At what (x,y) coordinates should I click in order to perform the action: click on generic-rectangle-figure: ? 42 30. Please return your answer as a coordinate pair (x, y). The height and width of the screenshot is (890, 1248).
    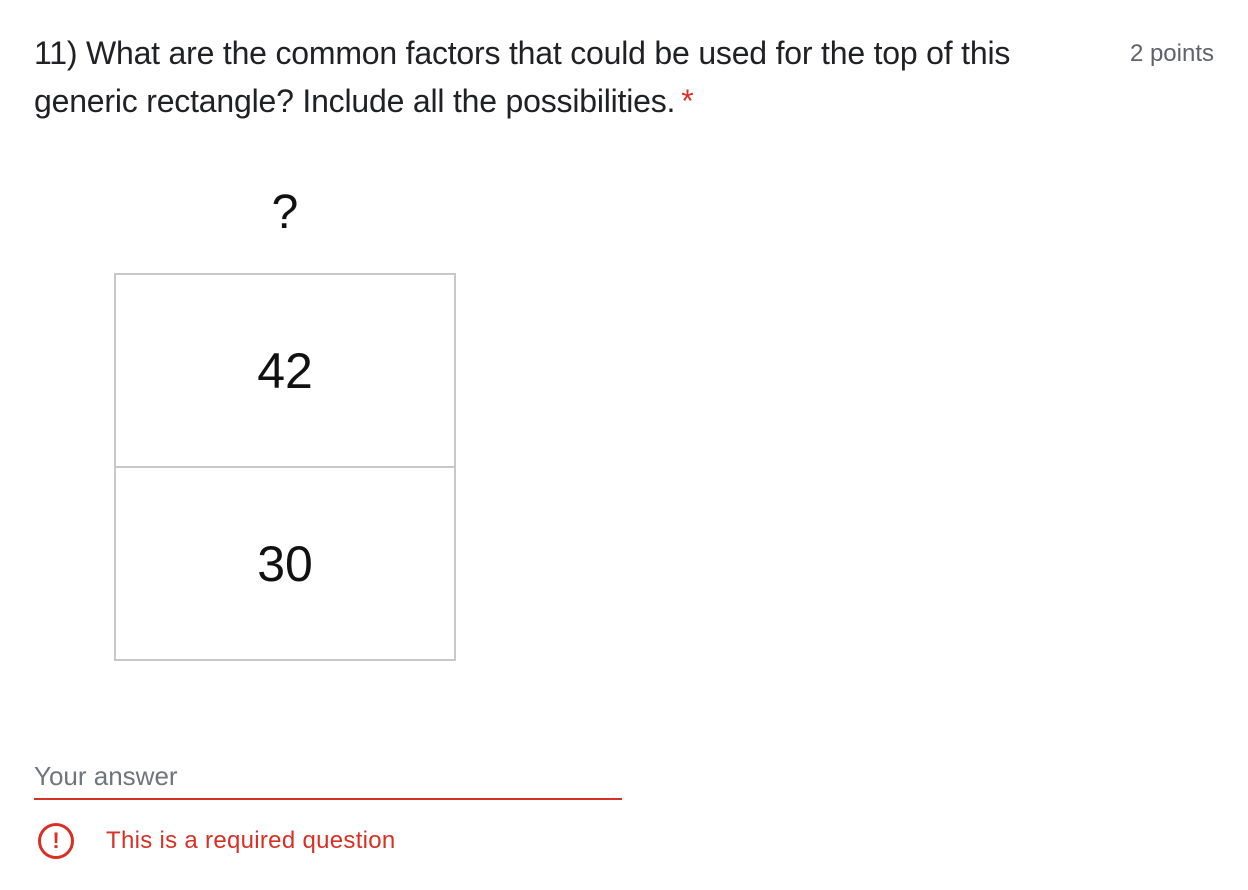
    Looking at the image, I should click on (285, 423).